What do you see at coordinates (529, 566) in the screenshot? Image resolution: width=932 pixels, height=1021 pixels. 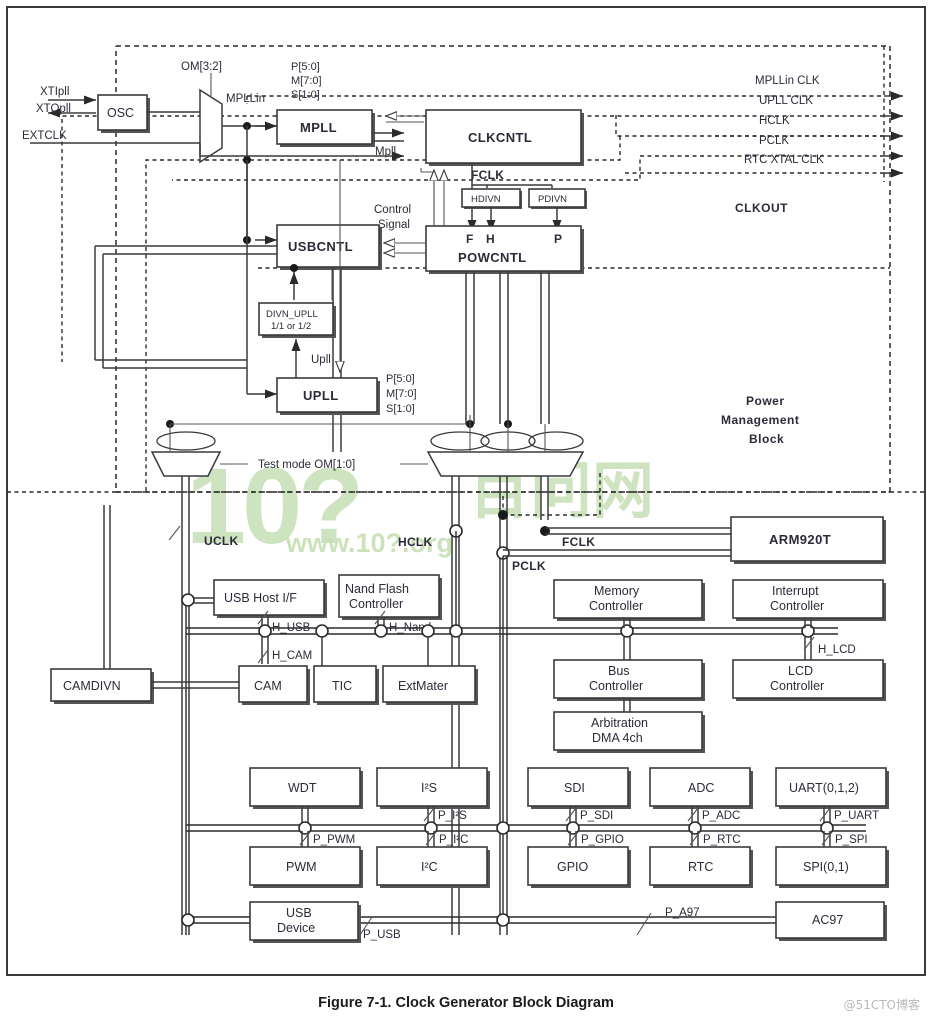 I see `label-pclk: PCLK` at bounding box center [529, 566].